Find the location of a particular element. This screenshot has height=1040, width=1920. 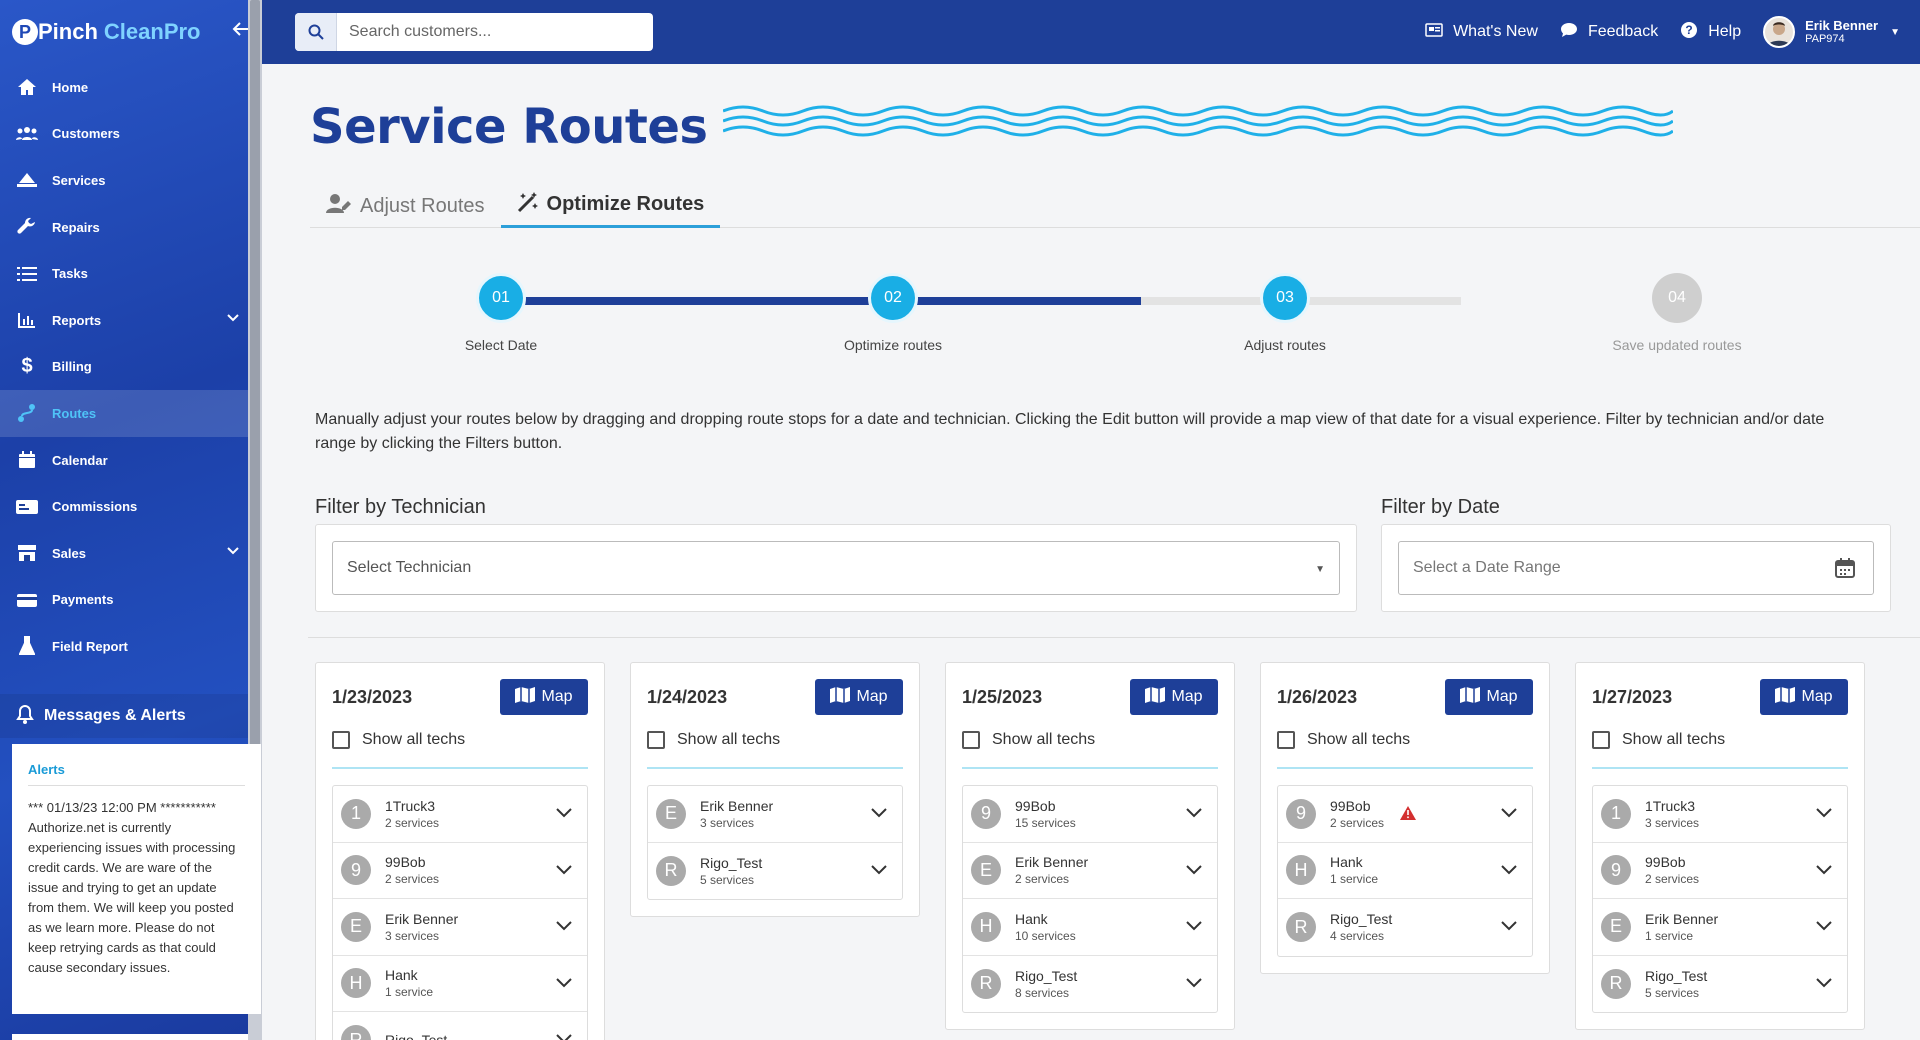

sidebar-item-field-report: Field Report is located at coordinates (124, 646).